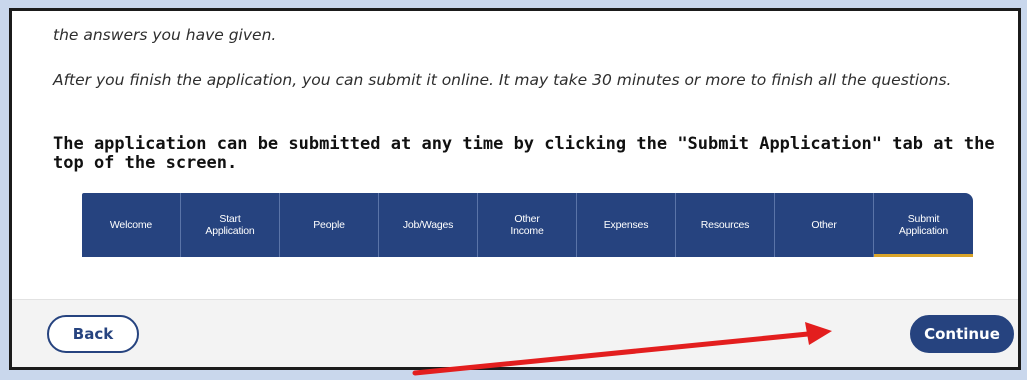 Image resolution: width=1027 pixels, height=380 pixels. What do you see at coordinates (428, 225) in the screenshot?
I see `tab-job-wages: Job/Wages` at bounding box center [428, 225].